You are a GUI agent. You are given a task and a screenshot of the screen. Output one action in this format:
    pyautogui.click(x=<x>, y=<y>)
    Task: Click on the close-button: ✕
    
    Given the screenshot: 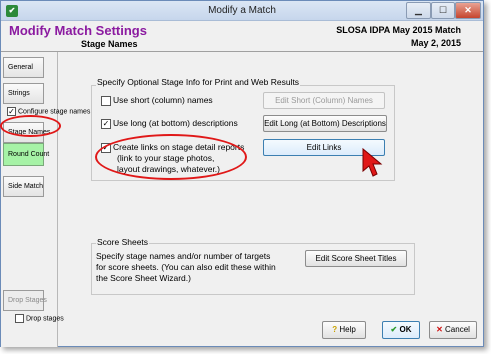 What is the action you would take?
    pyautogui.click(x=468, y=10)
    